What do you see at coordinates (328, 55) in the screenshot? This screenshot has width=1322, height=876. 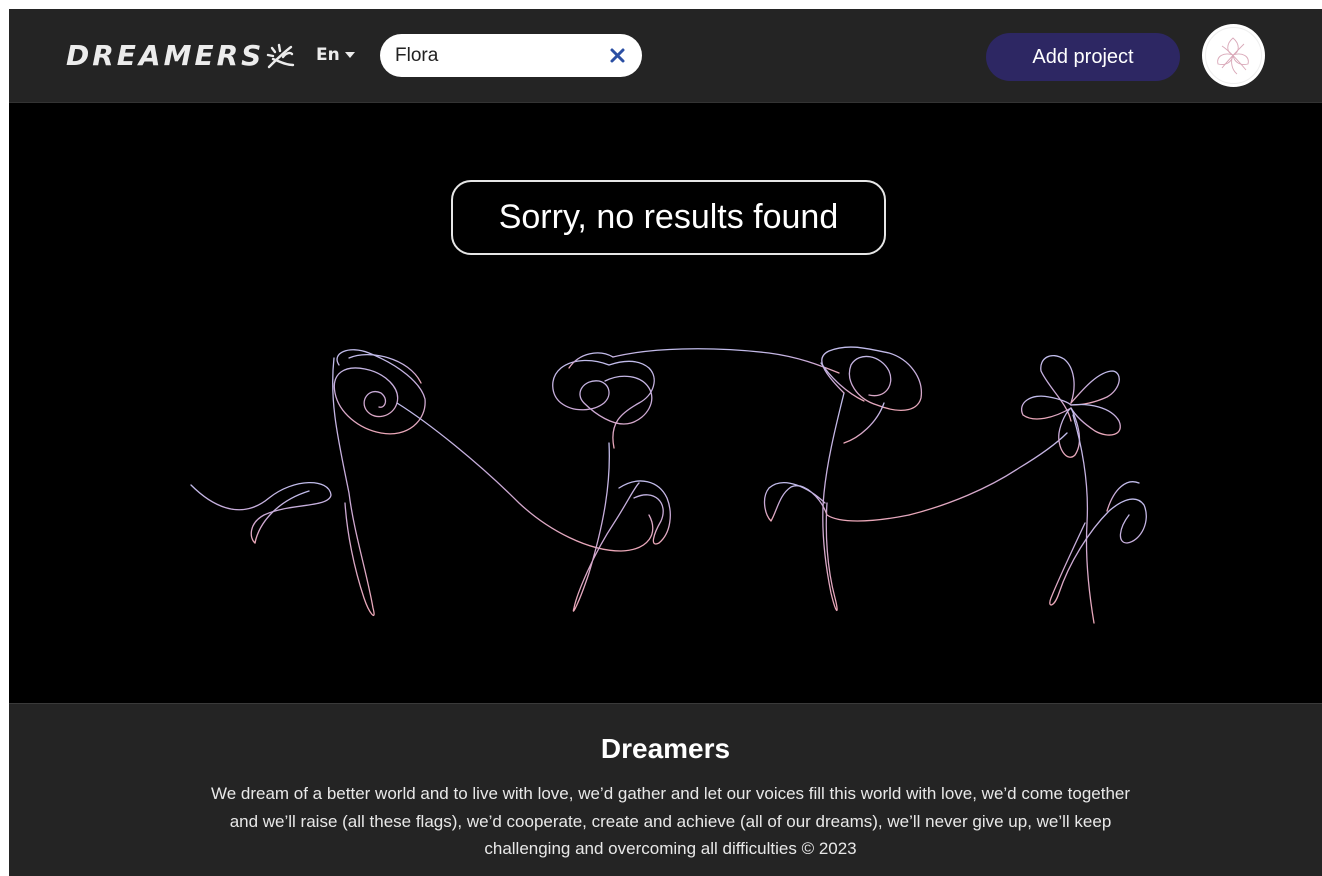 I see `language-label: En` at bounding box center [328, 55].